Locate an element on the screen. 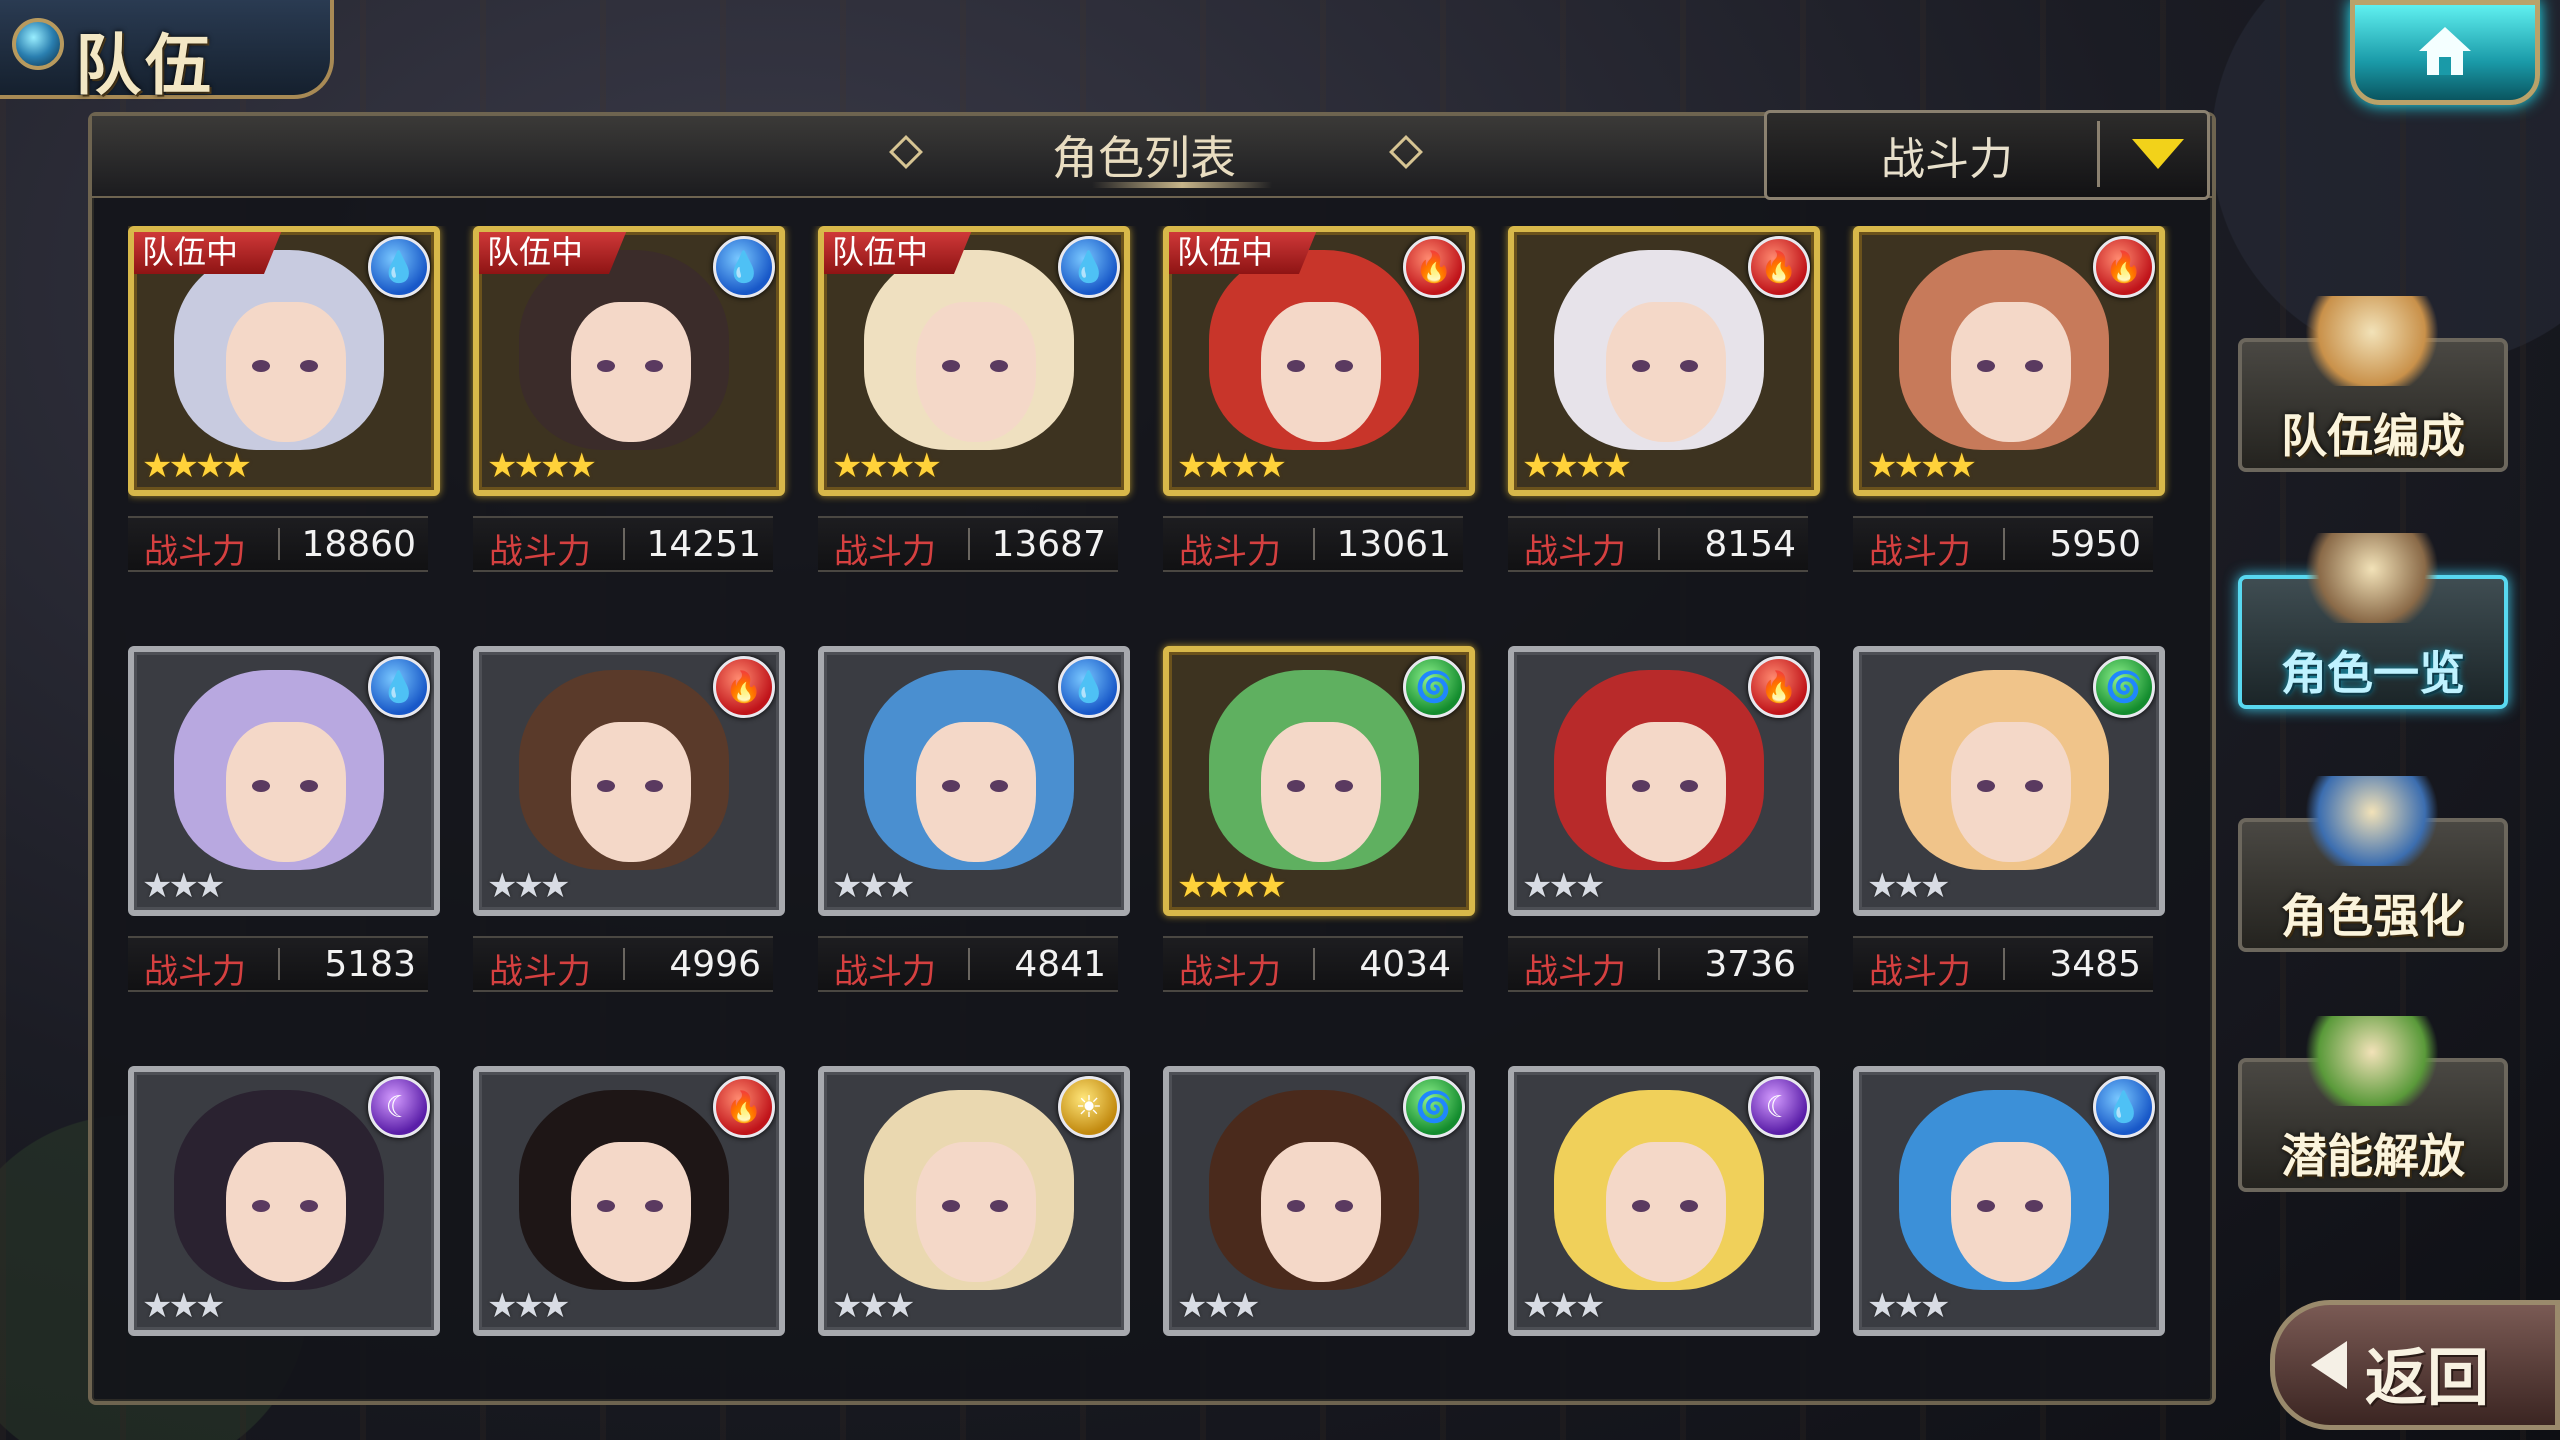 Image resolution: width=2560 pixels, height=1440 pixels. character-card: 🌀 ★★★★ 战斗力 4034 is located at coordinates (1319, 856).